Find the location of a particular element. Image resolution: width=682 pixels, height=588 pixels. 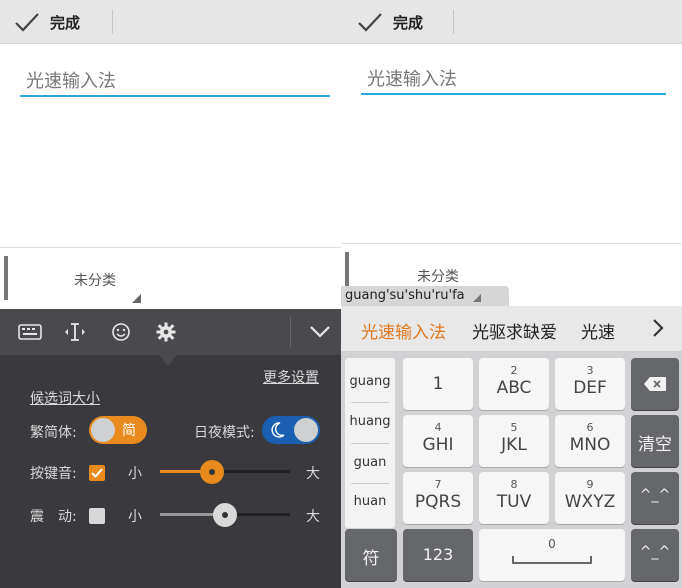

trad-simp-value: 简 is located at coordinates (129, 431).